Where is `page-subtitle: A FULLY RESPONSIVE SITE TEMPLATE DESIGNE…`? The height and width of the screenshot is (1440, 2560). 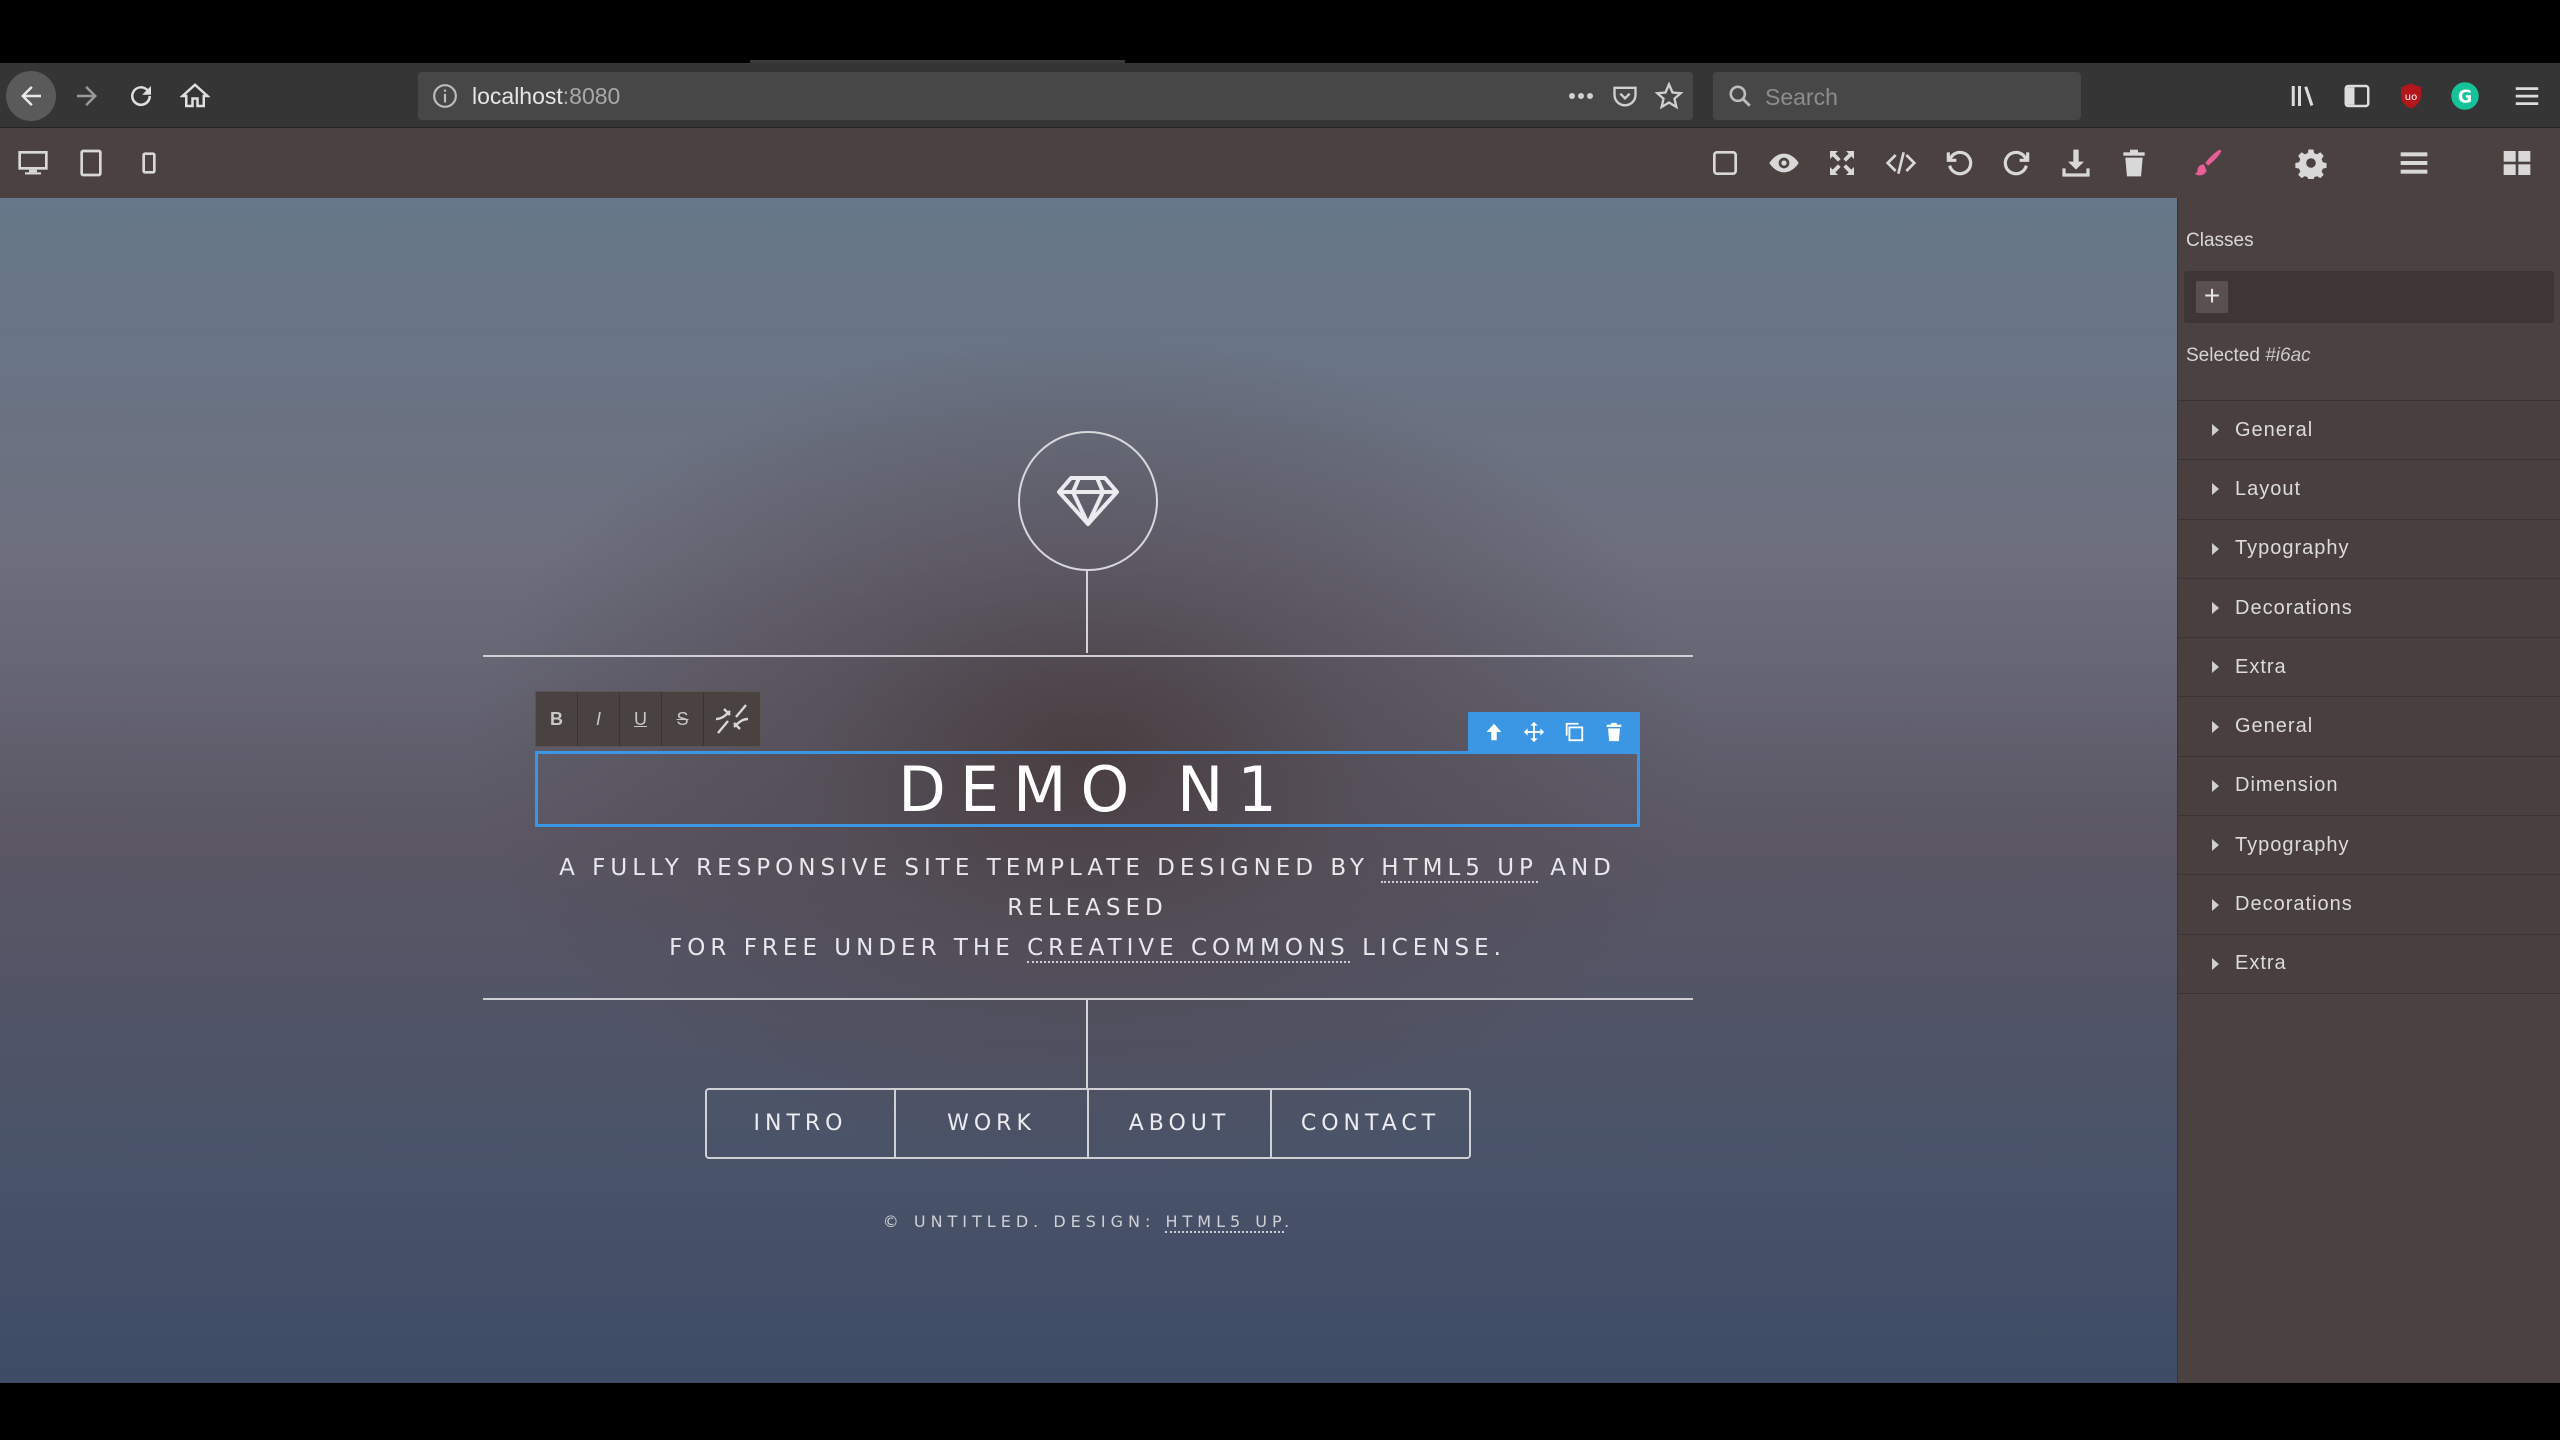 page-subtitle: A FULLY RESPONSIVE SITE TEMPLATE DESIGNE… is located at coordinates (1087, 908).